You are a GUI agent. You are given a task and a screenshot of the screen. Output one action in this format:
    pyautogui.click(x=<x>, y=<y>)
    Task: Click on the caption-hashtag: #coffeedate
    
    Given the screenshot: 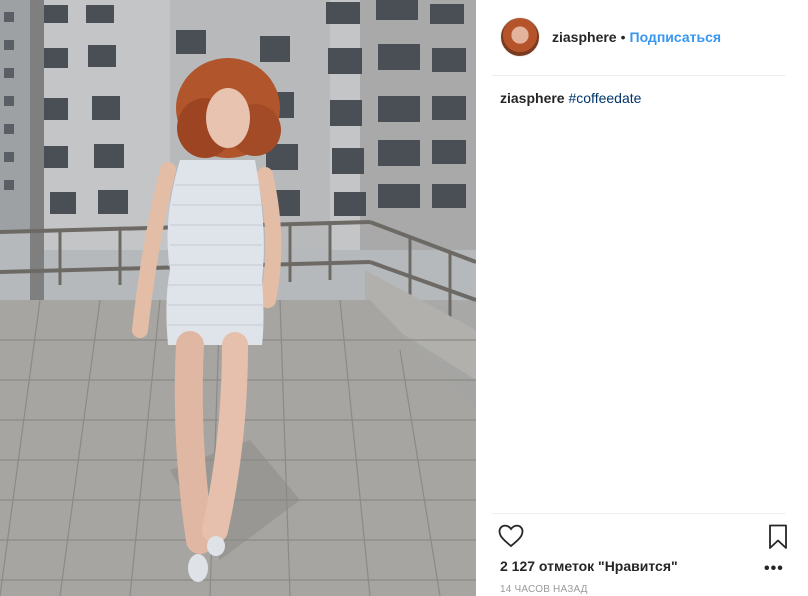 What is the action you would take?
    pyautogui.click(x=604, y=98)
    